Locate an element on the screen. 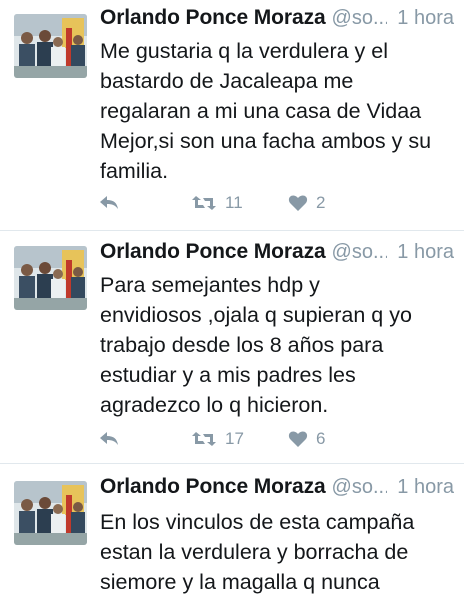  tweet-text-line: En los vinculos de esta campaña is located at coordinates (257, 522).